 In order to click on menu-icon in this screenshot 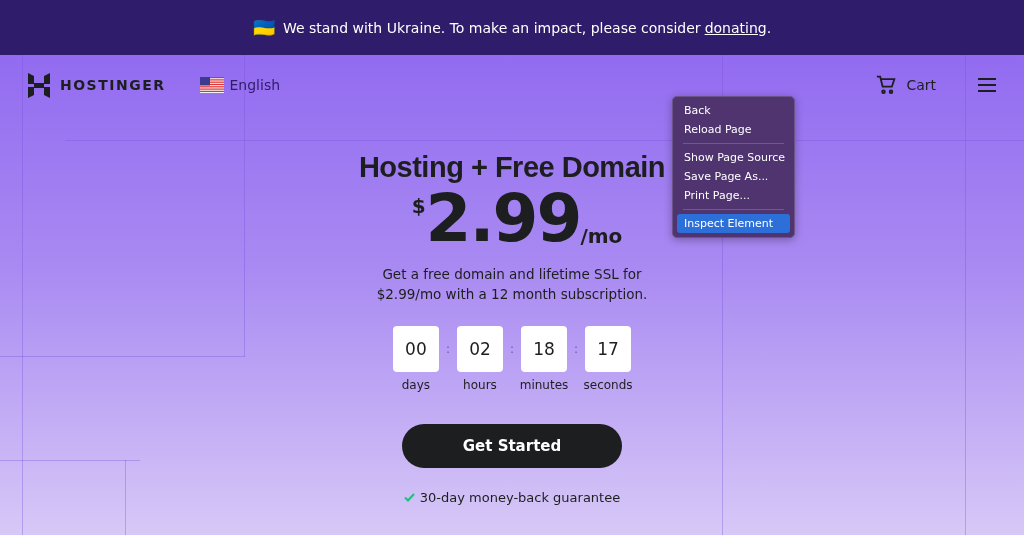, I will do `click(987, 85)`.